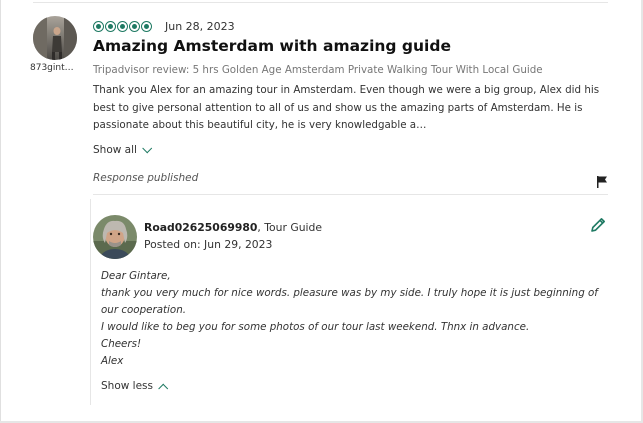 This screenshot has height=423, width=643. What do you see at coordinates (602, 182) in the screenshot?
I see `flag-icon` at bounding box center [602, 182].